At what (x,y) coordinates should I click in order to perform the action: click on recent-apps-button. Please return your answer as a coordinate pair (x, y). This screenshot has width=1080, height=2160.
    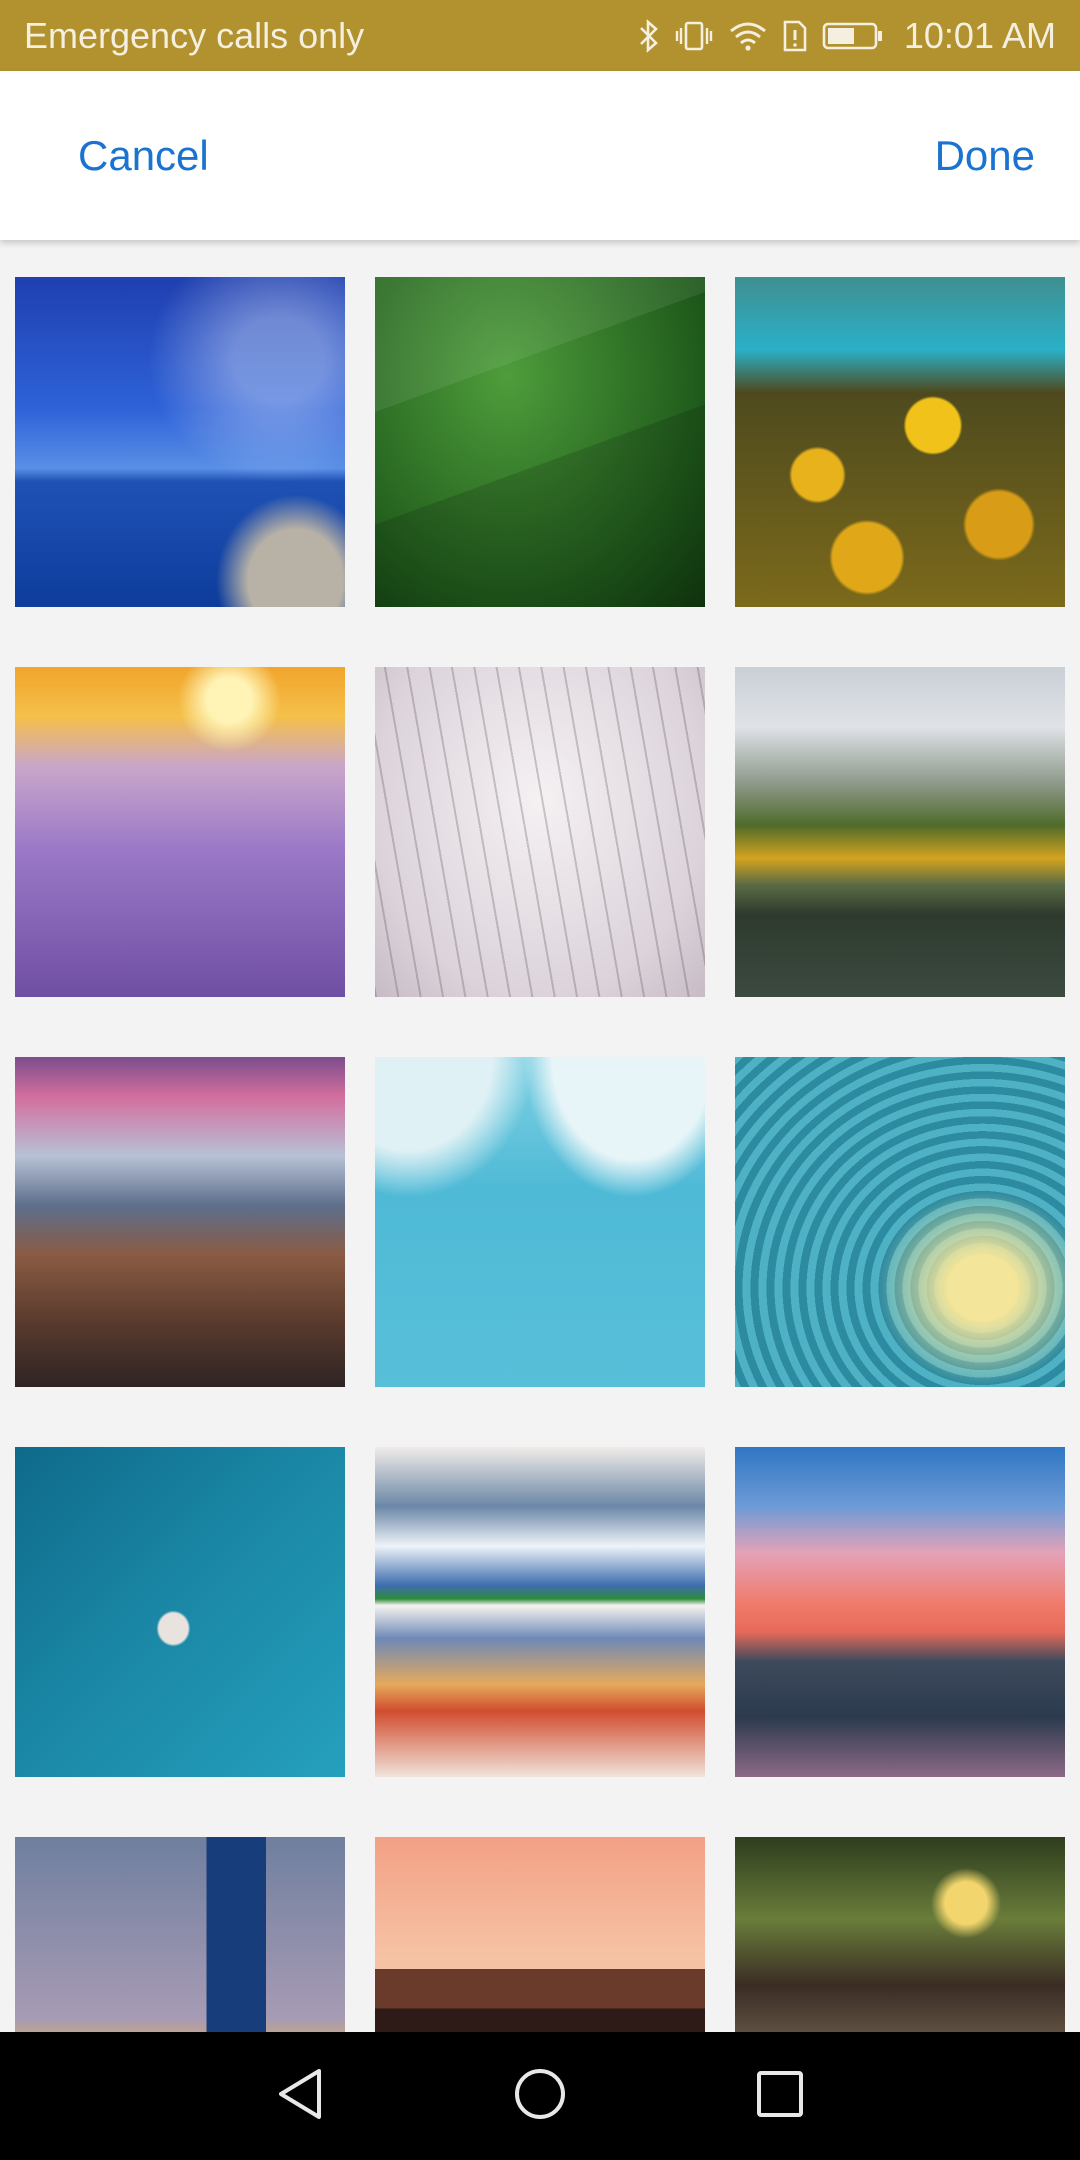
    Looking at the image, I should click on (780, 2096).